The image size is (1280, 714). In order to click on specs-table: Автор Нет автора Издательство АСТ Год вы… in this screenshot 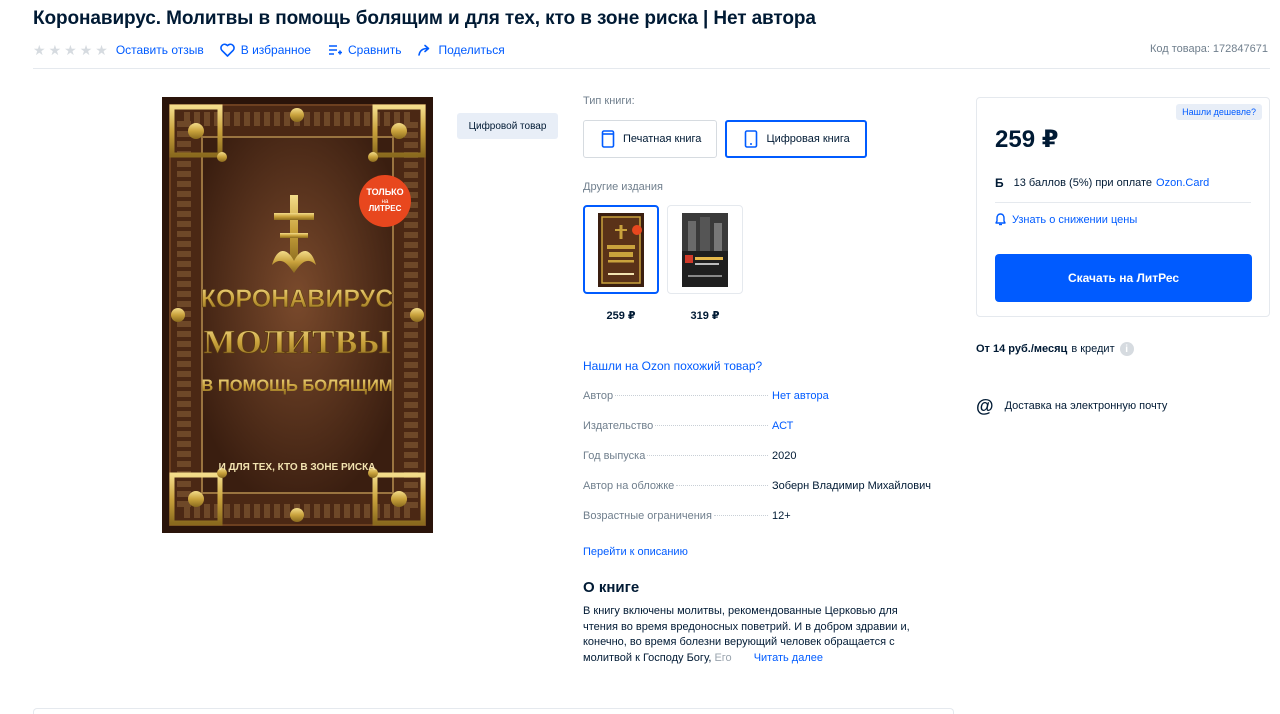, I will do `click(768, 465)`.